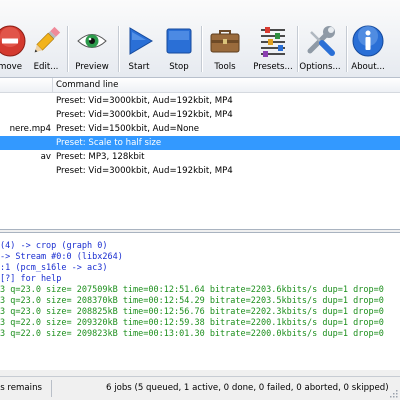 Image resolution: width=400 pixels, height=400 pixels. I want to click on remove-button: move, so click(15, 39).